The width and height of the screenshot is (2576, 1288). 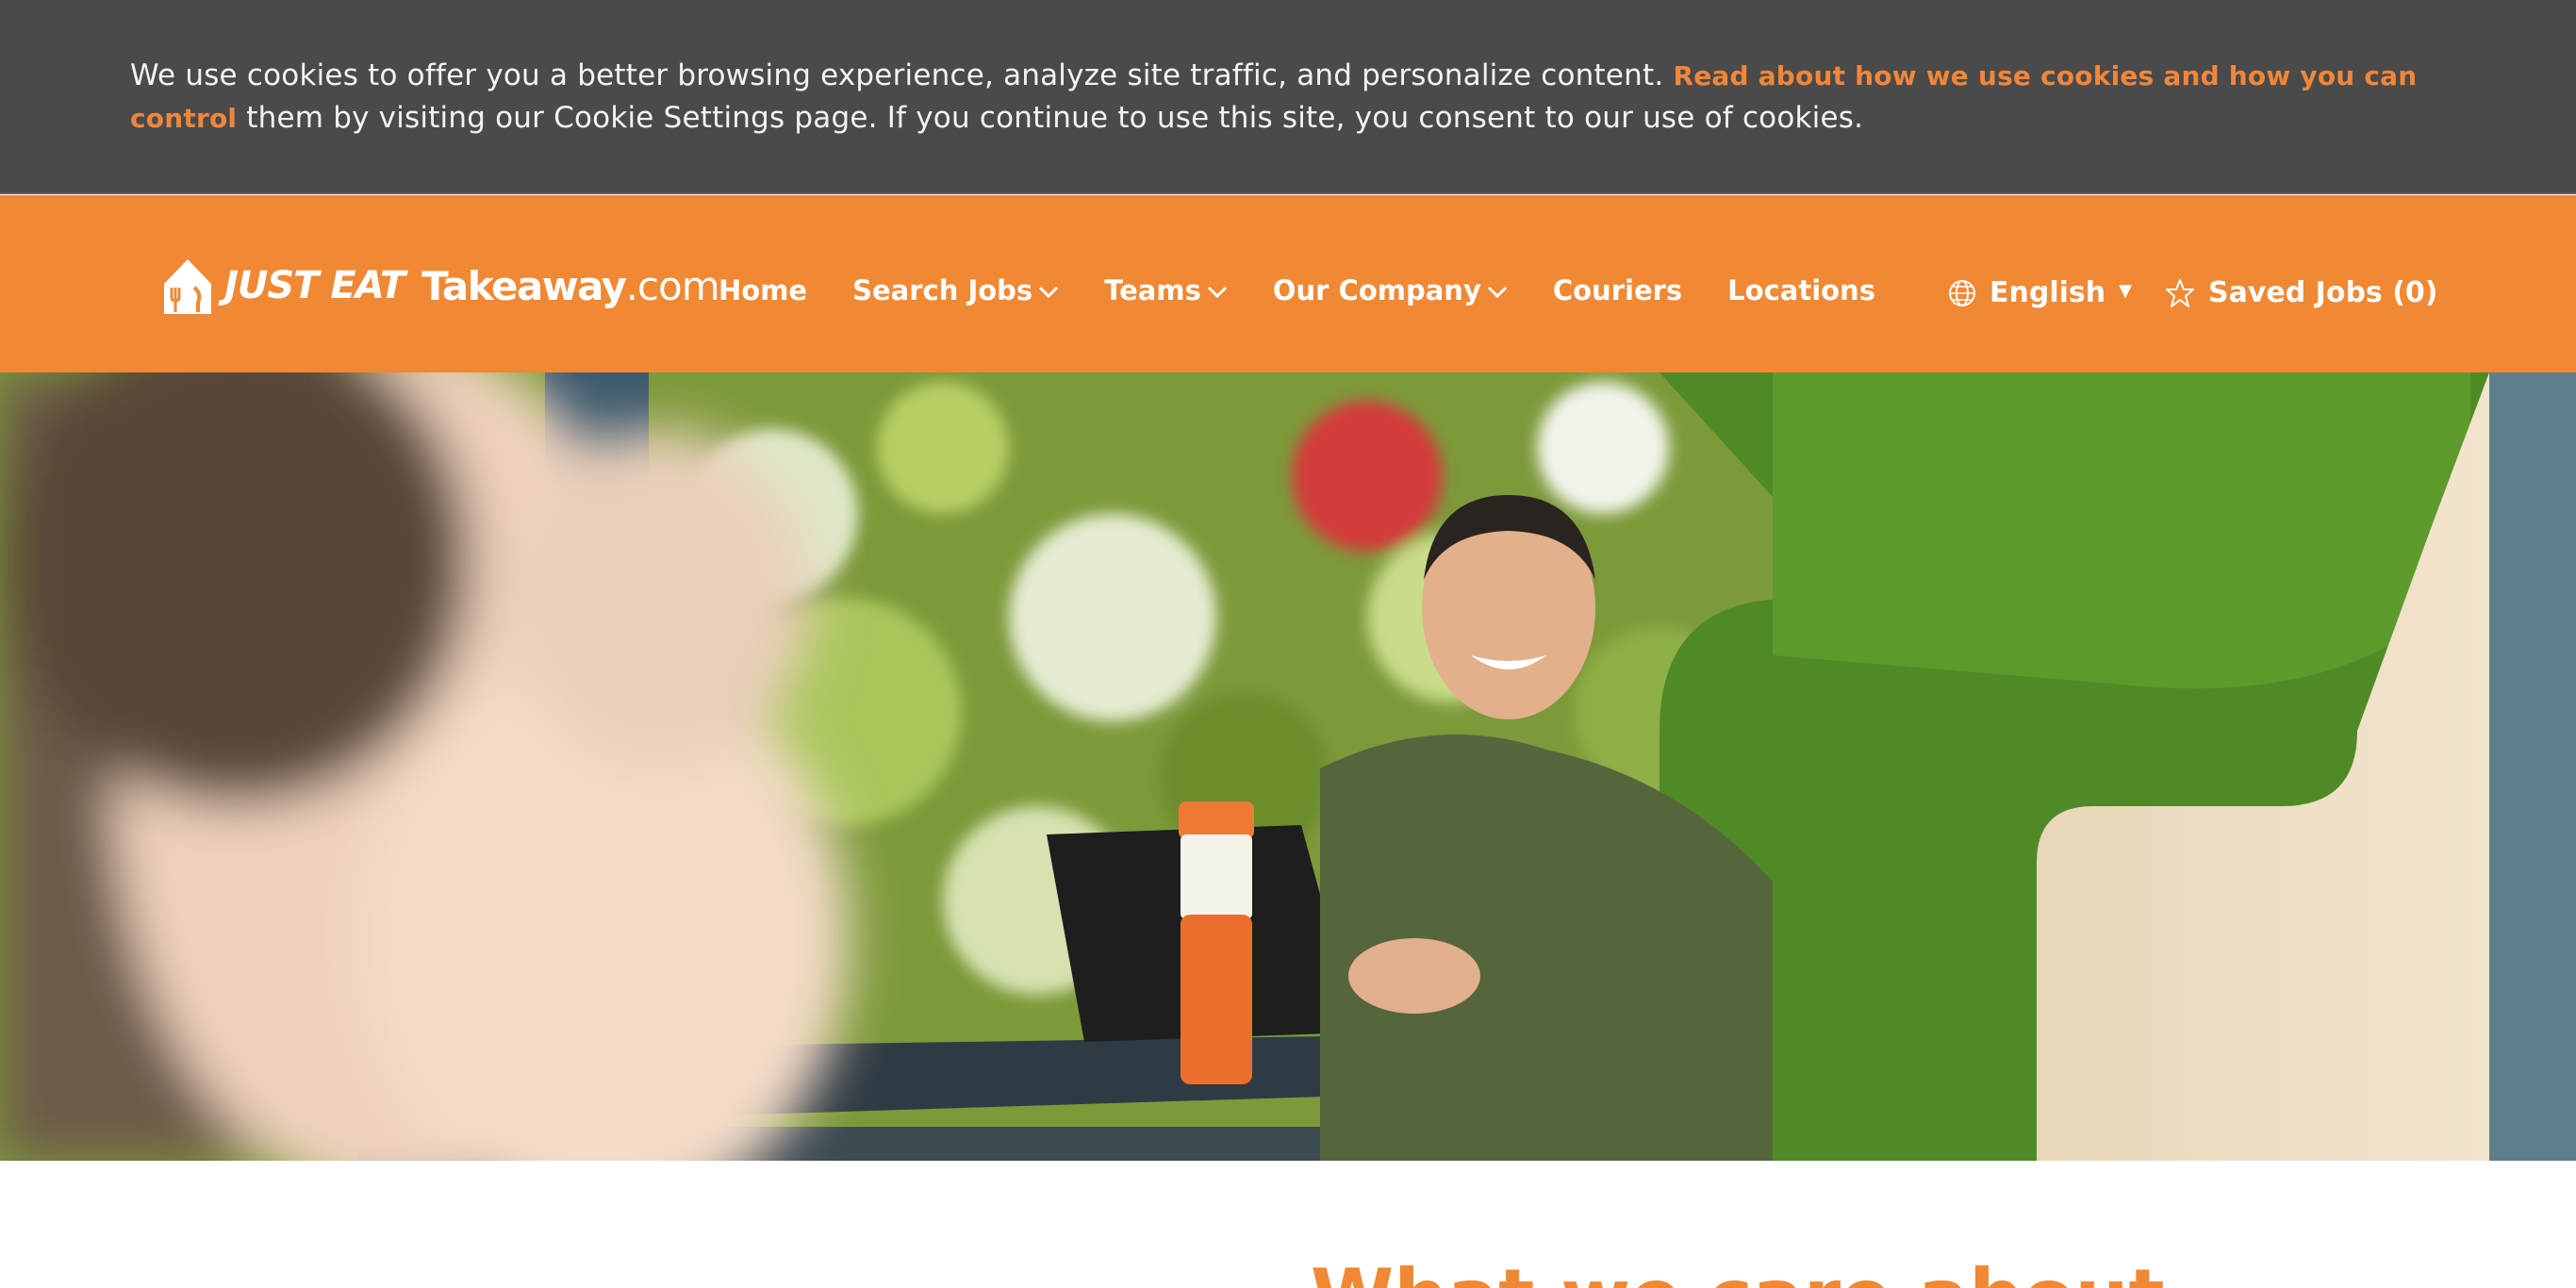 What do you see at coordinates (672, 285) in the screenshot?
I see `logo-com: .com` at bounding box center [672, 285].